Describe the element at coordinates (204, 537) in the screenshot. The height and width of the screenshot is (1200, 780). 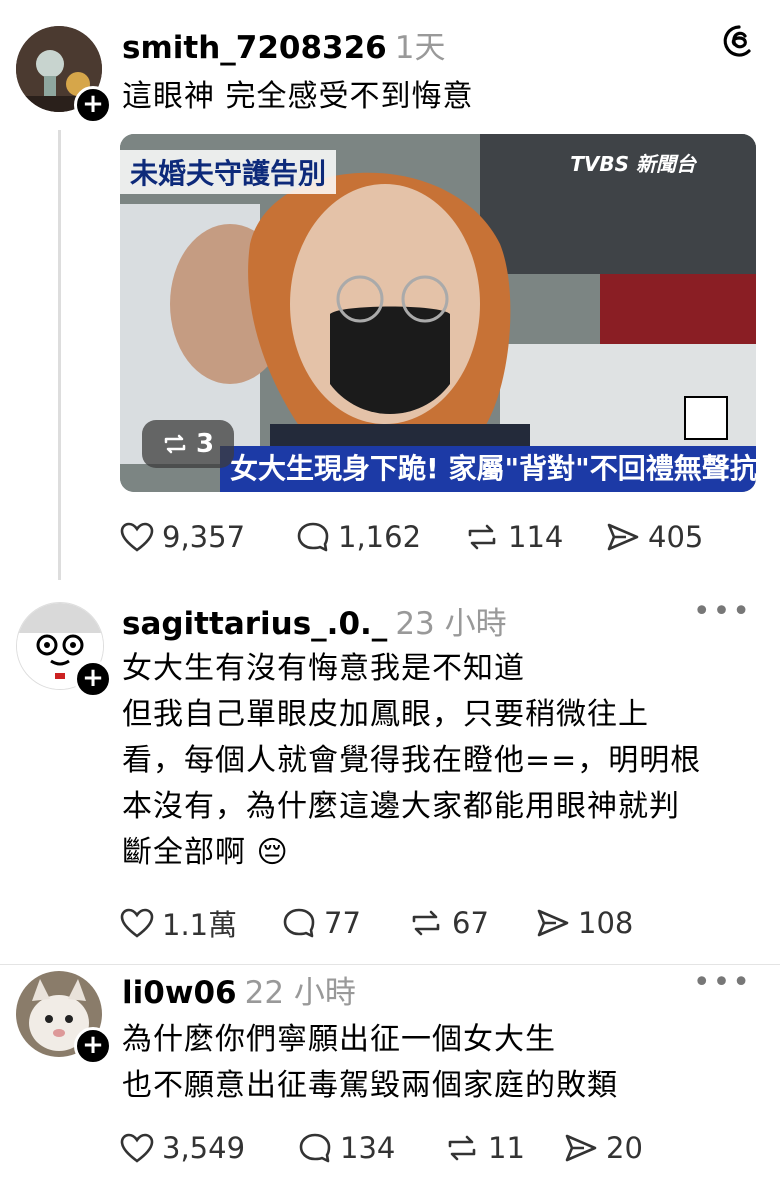
I see `like-count: 9,357` at that location.